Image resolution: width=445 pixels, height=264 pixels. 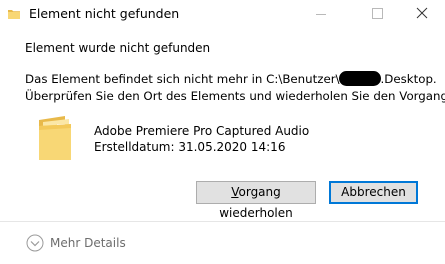 What do you see at coordinates (222, 14) in the screenshot?
I see `title-bar: Element nicht gefunden` at bounding box center [222, 14].